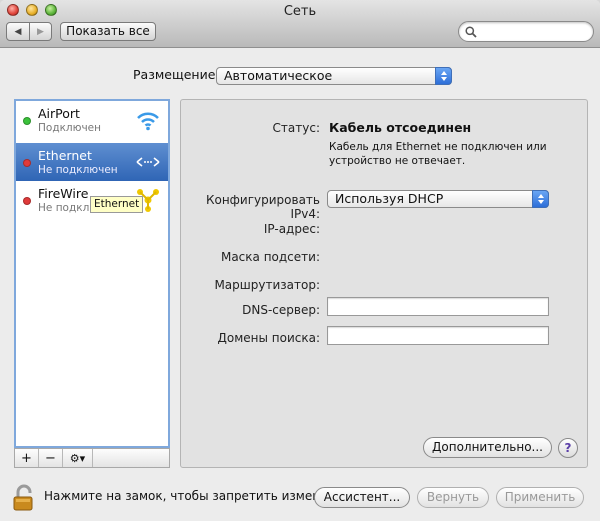 The height and width of the screenshot is (521, 600). I want to click on chevron-right-icon: ▶, so click(40, 31).